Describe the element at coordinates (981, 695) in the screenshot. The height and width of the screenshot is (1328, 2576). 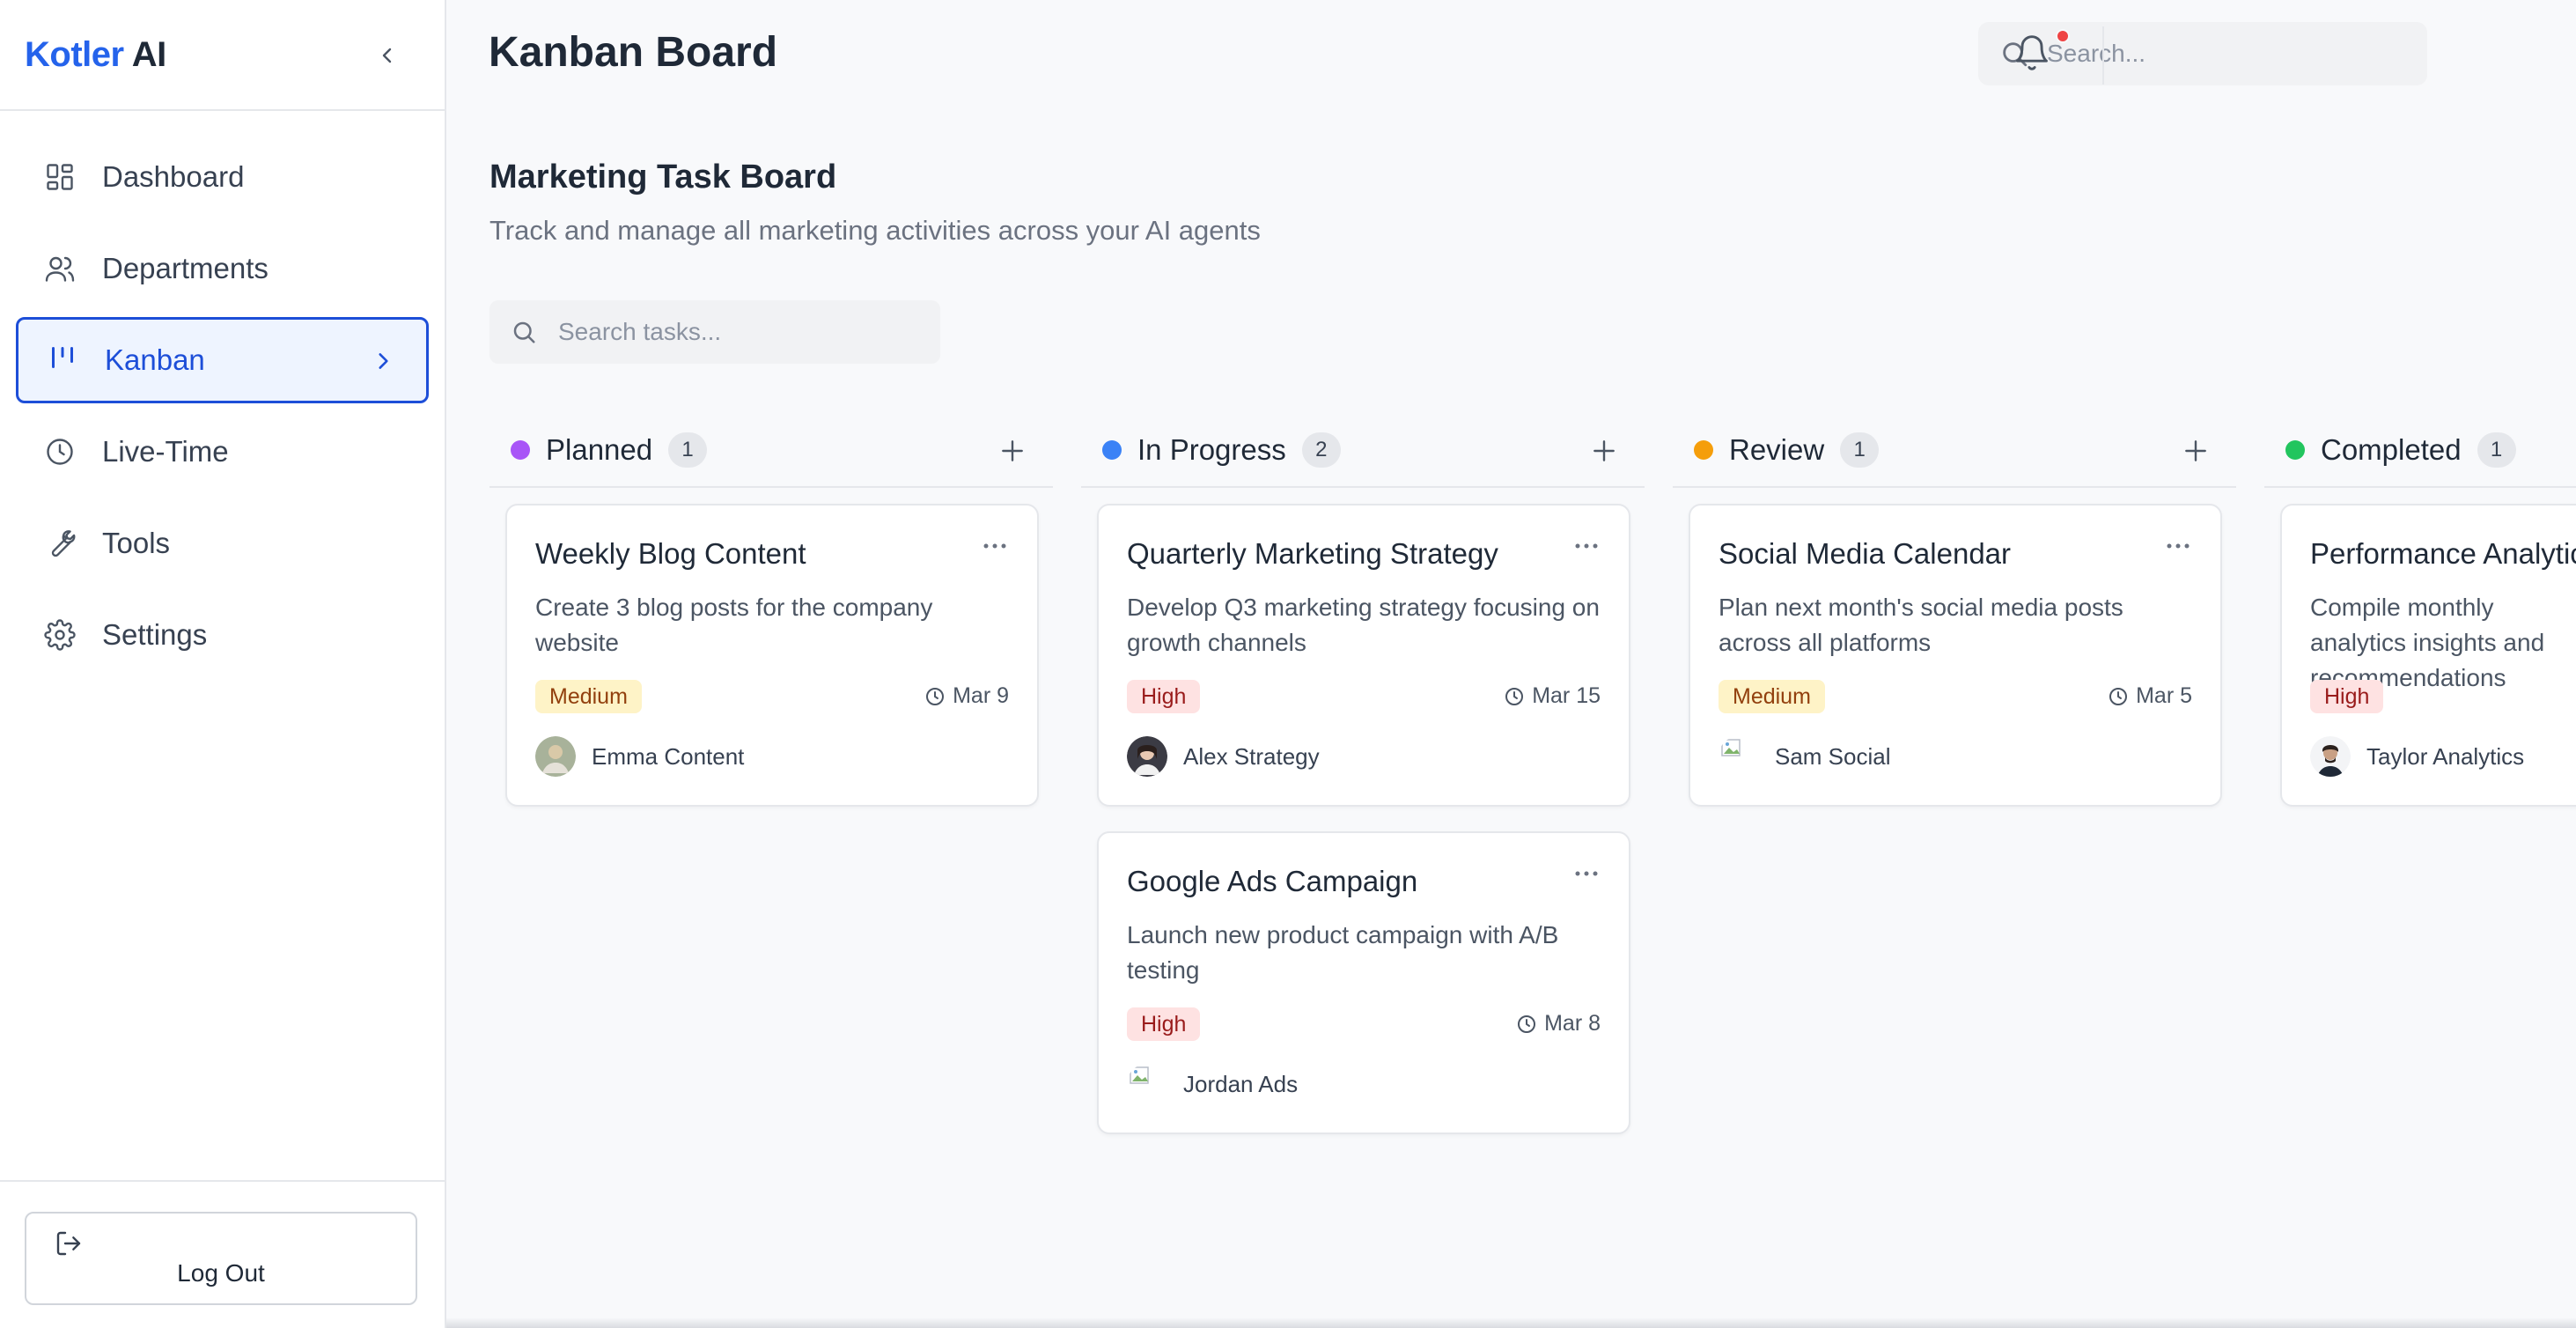
I see `due-date-text: Mar 9` at that location.